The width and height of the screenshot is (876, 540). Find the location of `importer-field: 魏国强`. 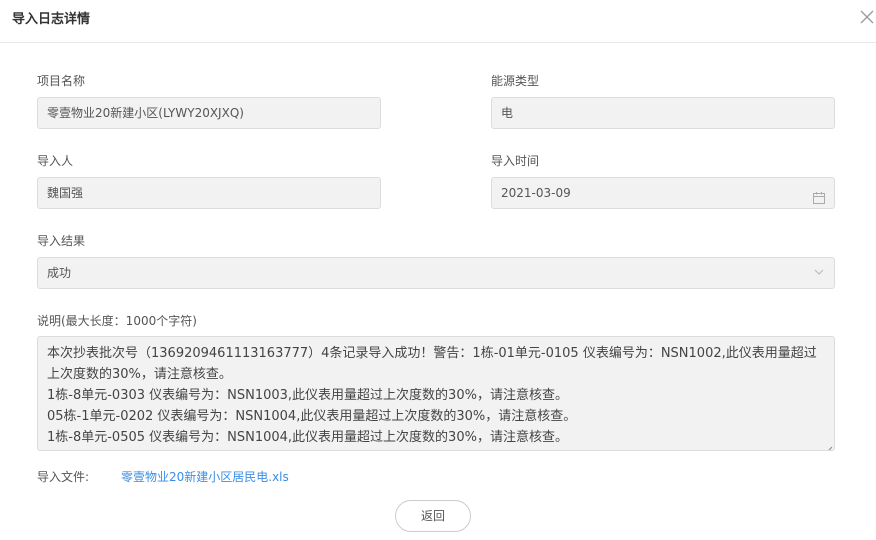

importer-field: 魏国强 is located at coordinates (209, 193).